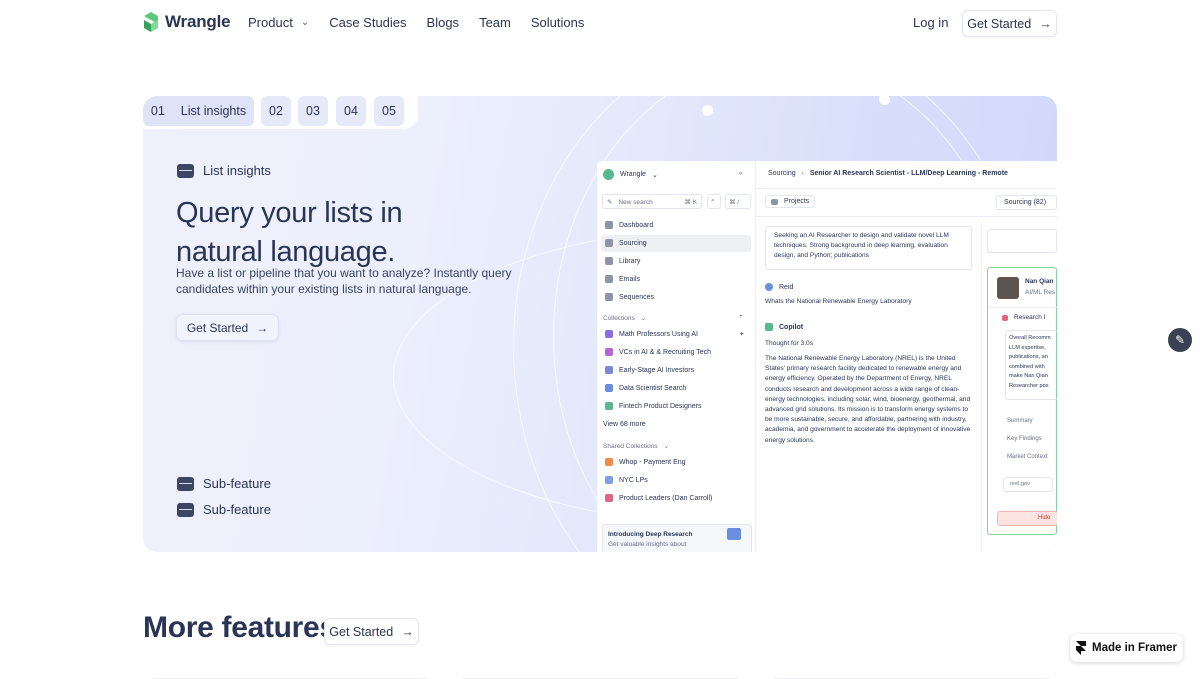  What do you see at coordinates (742, 334) in the screenshot?
I see `pin-icon: ✦` at bounding box center [742, 334].